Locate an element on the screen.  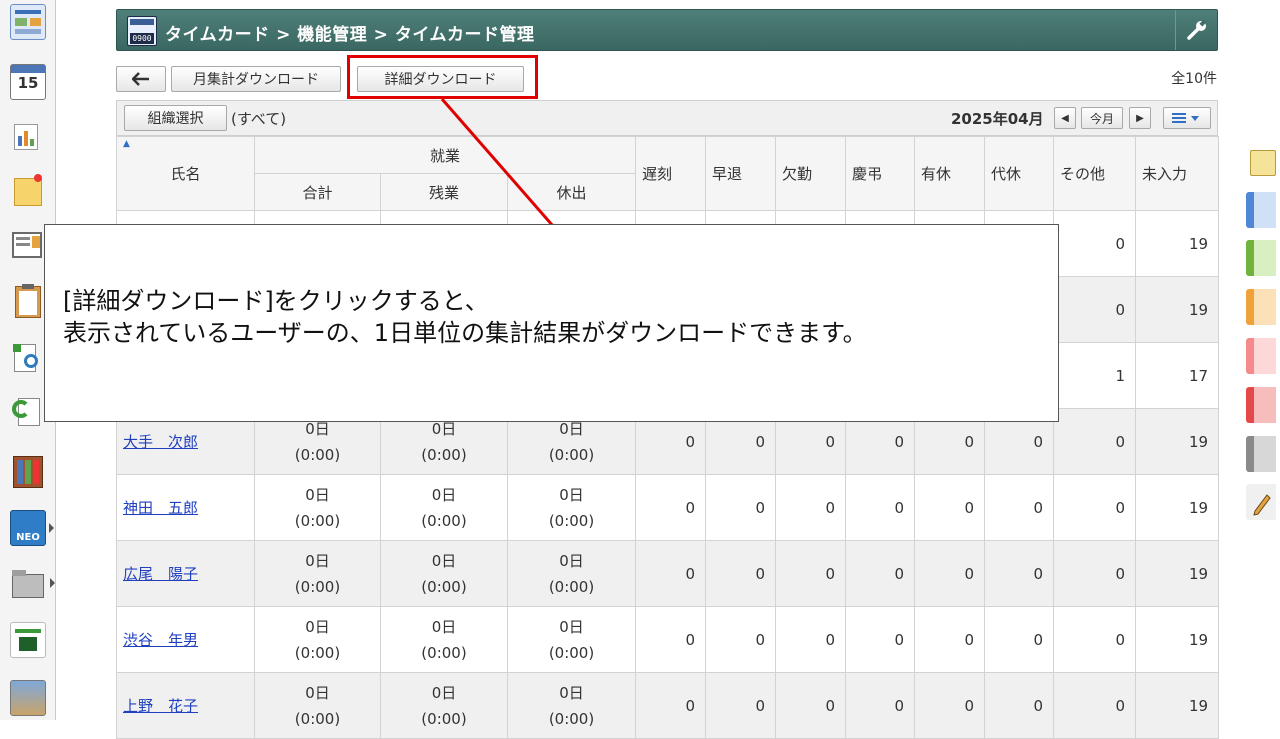
cell-name: 広尾 陽子 is located at coordinates (185, 573).